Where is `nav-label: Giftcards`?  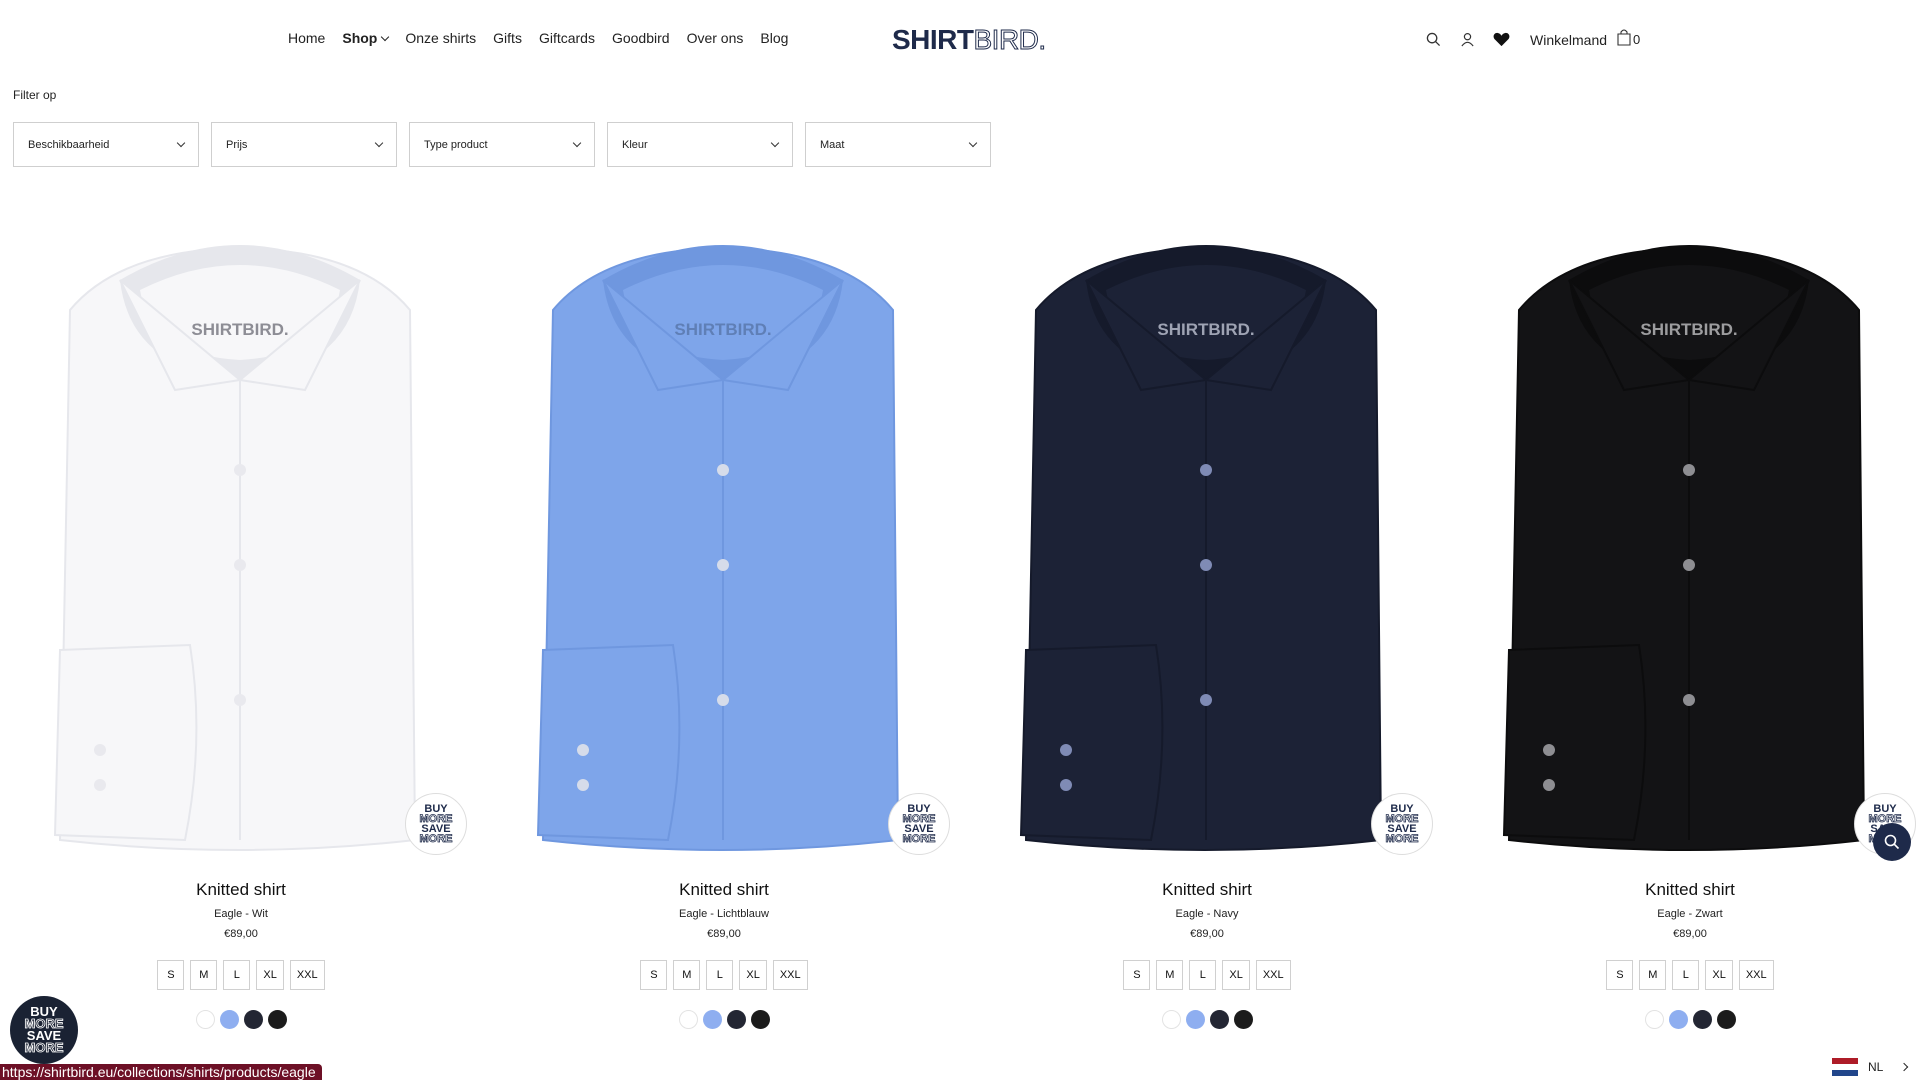 nav-label: Giftcards is located at coordinates (566, 38).